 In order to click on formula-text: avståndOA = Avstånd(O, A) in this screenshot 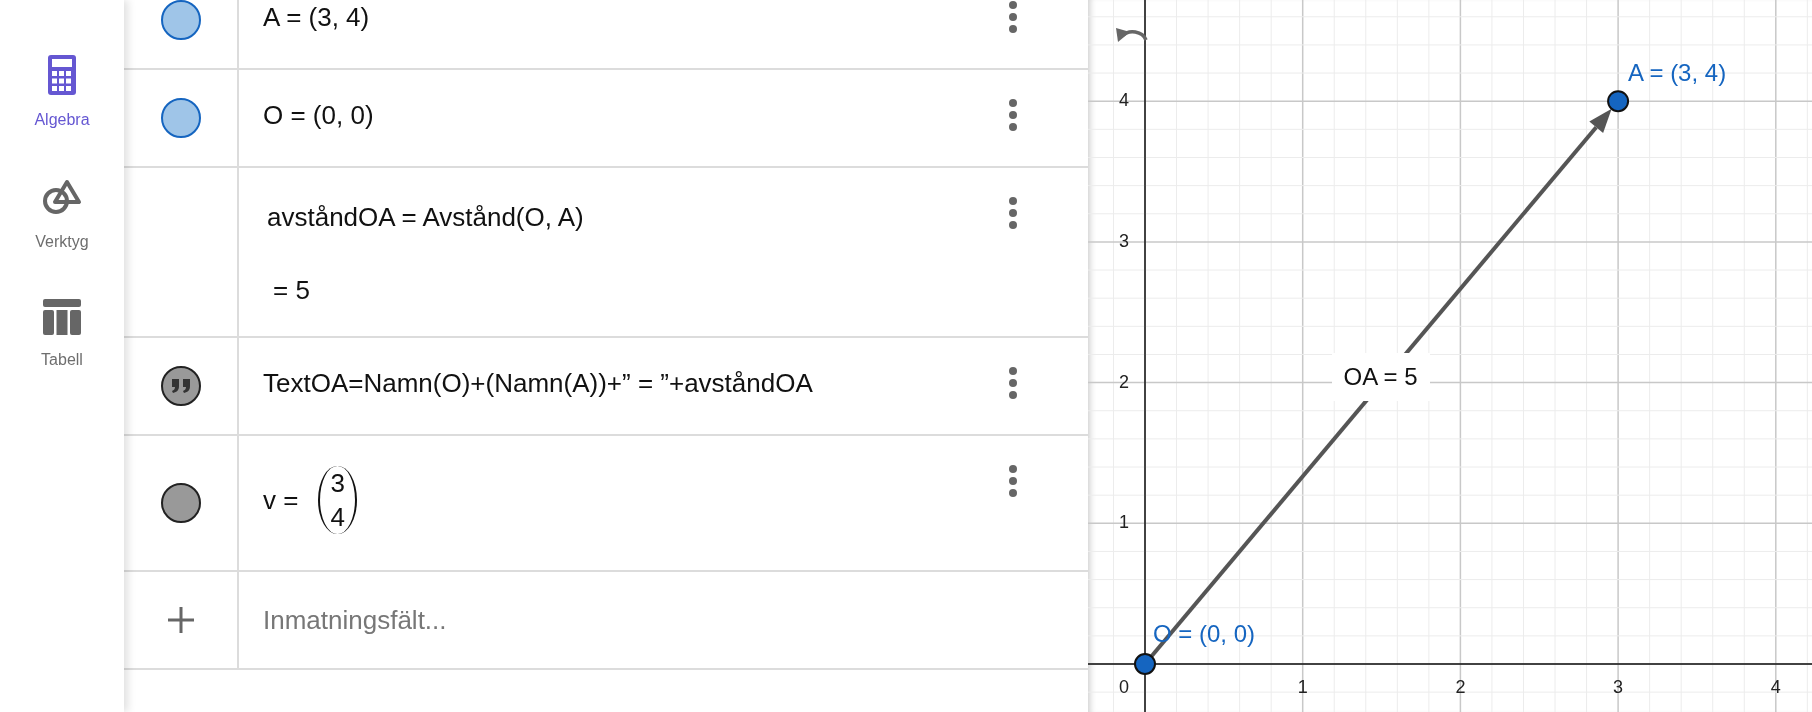, I will do `click(425, 217)`.